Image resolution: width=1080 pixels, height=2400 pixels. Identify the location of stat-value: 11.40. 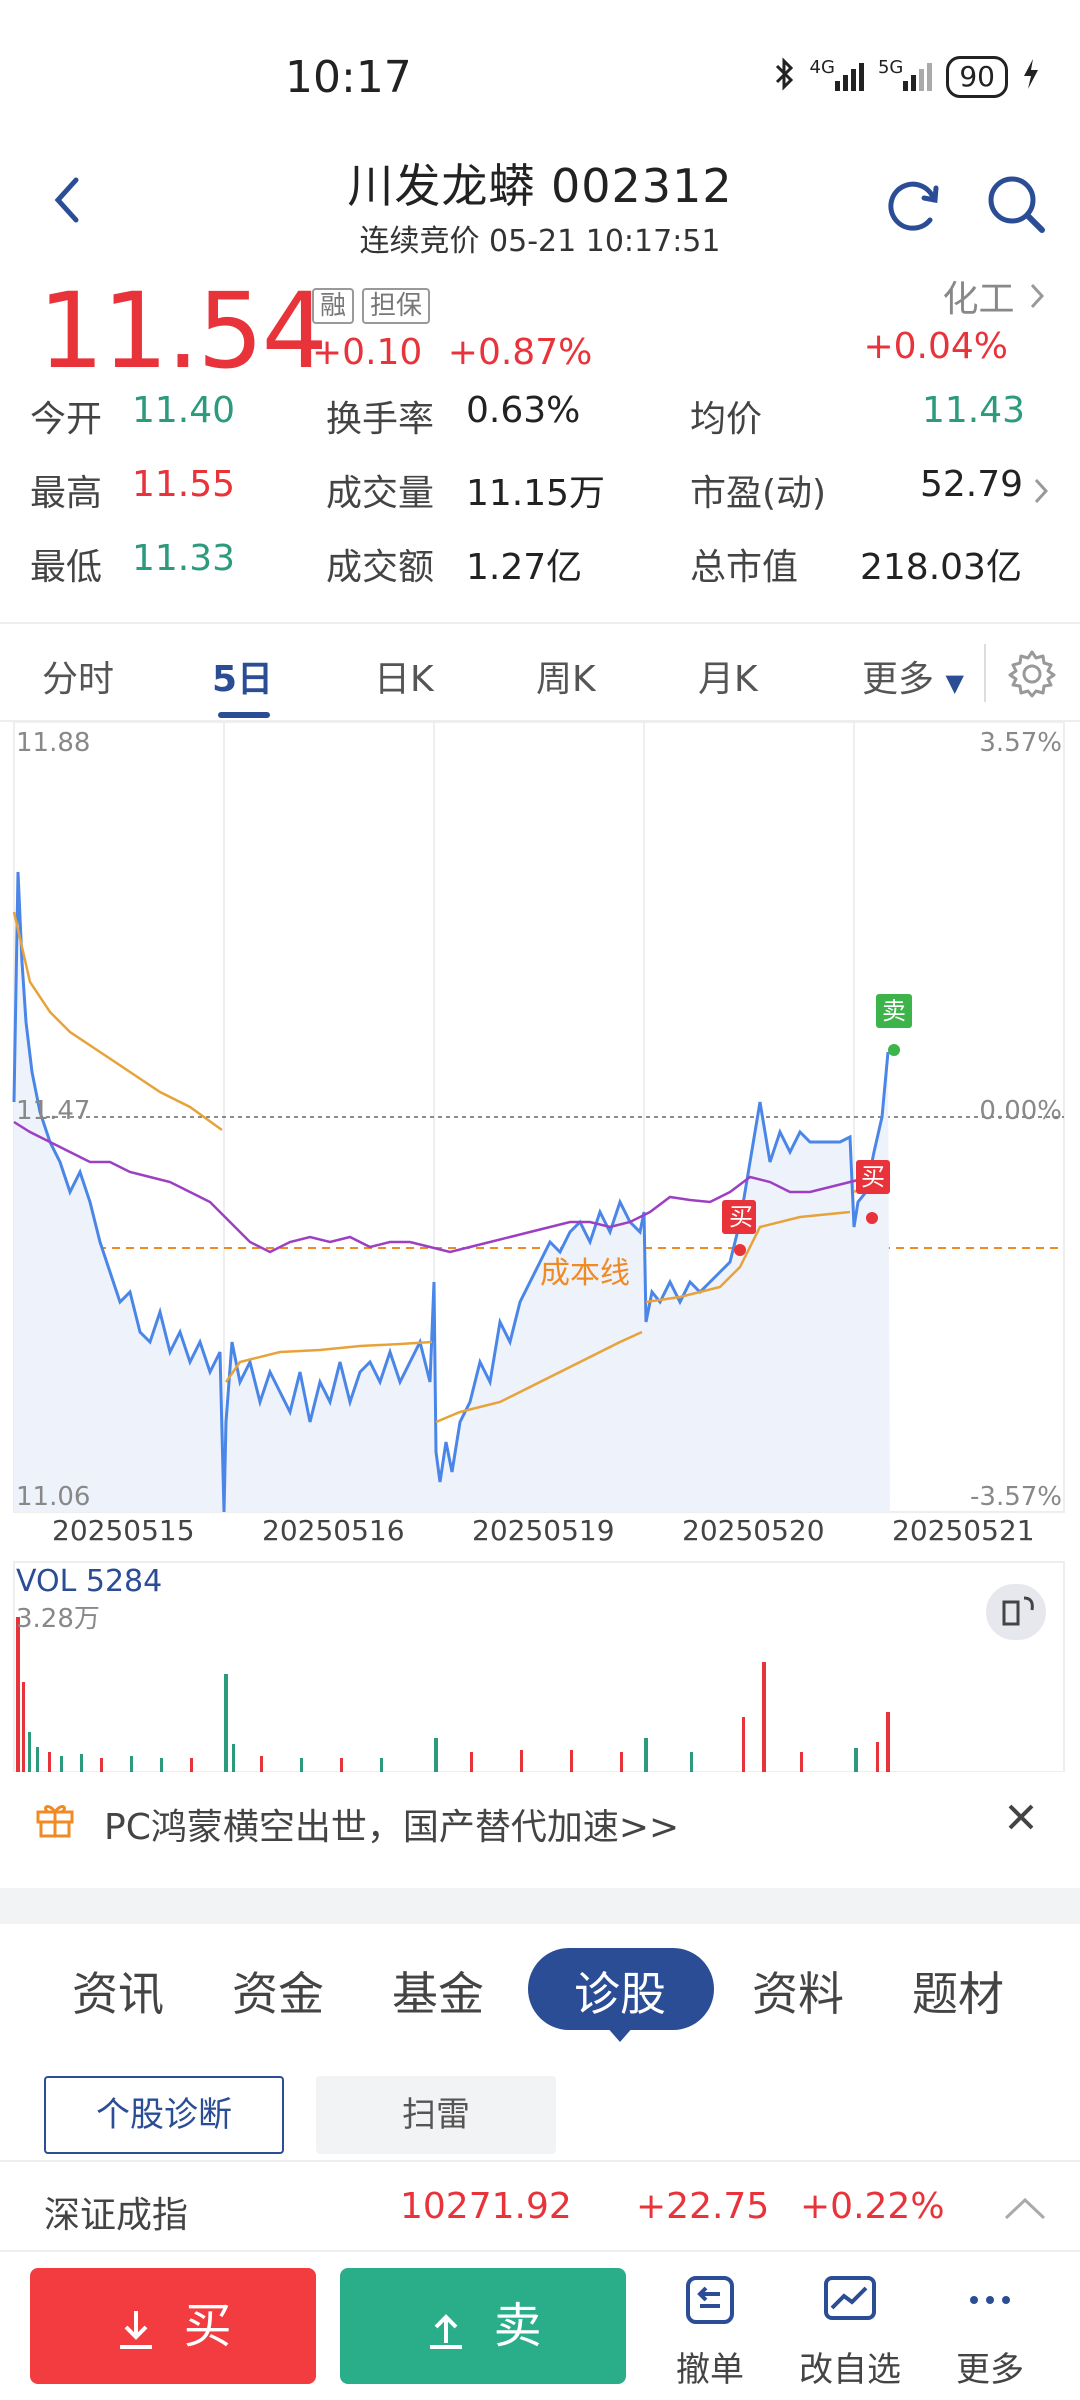
(184, 410).